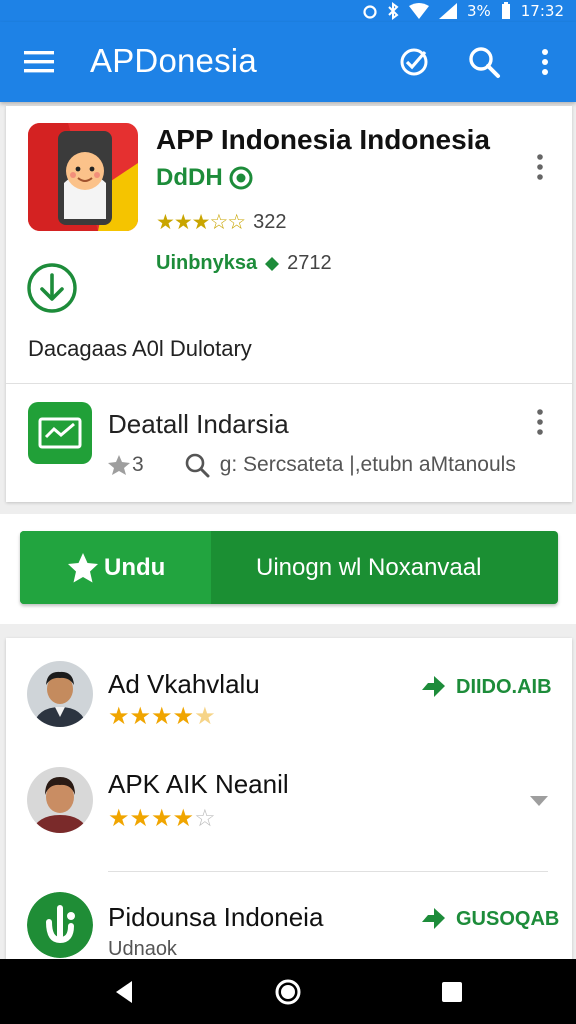 The height and width of the screenshot is (1024, 576). I want to click on review-2-stars-empty: ☆, so click(205, 818).